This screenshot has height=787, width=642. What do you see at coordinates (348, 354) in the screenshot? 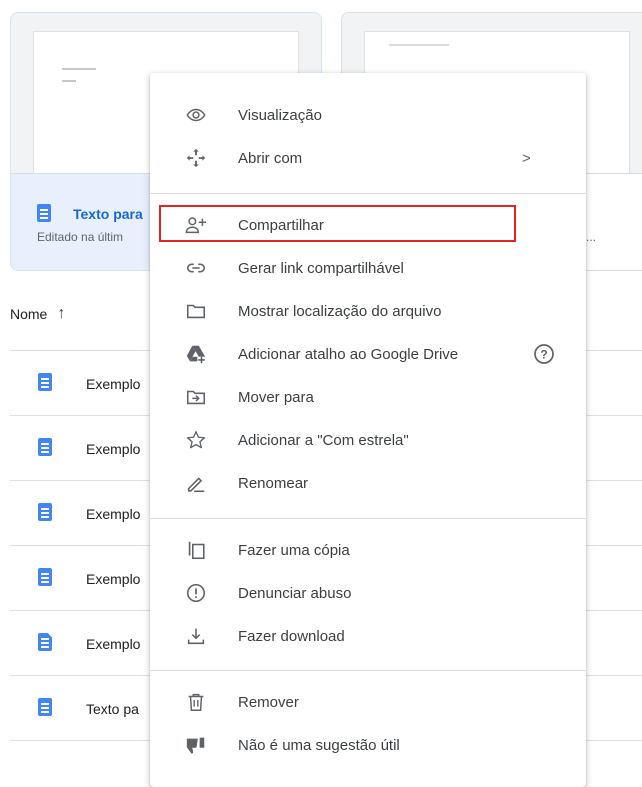
I see `menu-item-label: Adicionar atalho ao Google Drive` at bounding box center [348, 354].